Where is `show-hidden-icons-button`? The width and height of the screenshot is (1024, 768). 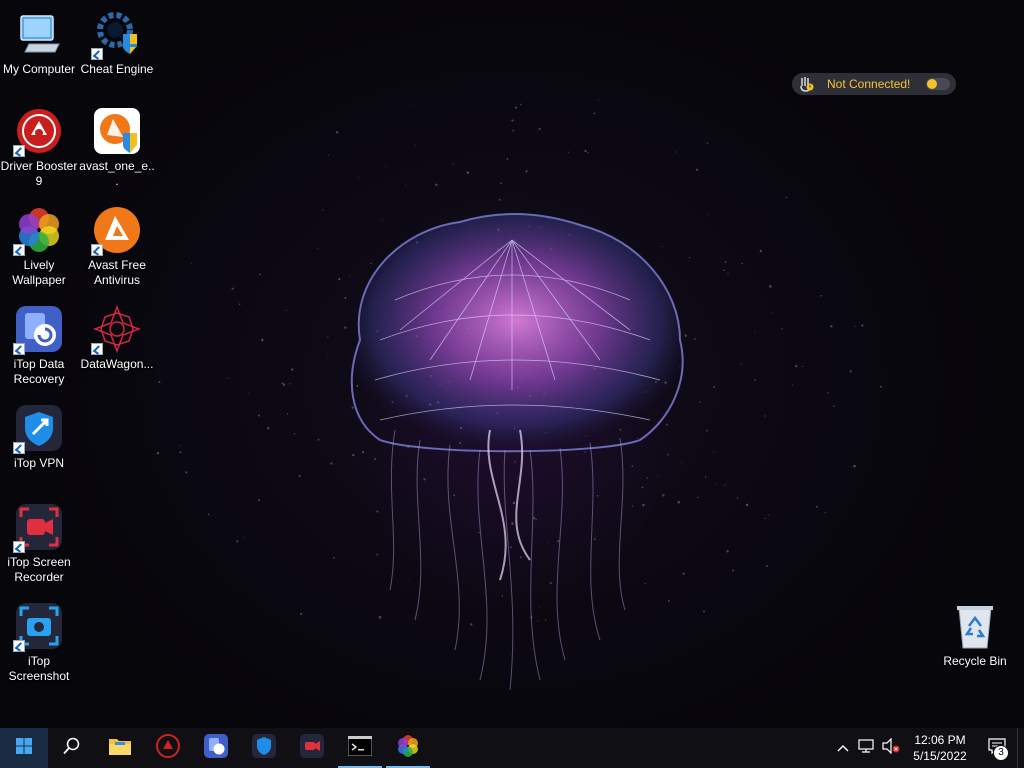 show-hidden-icons-button is located at coordinates (843, 748).